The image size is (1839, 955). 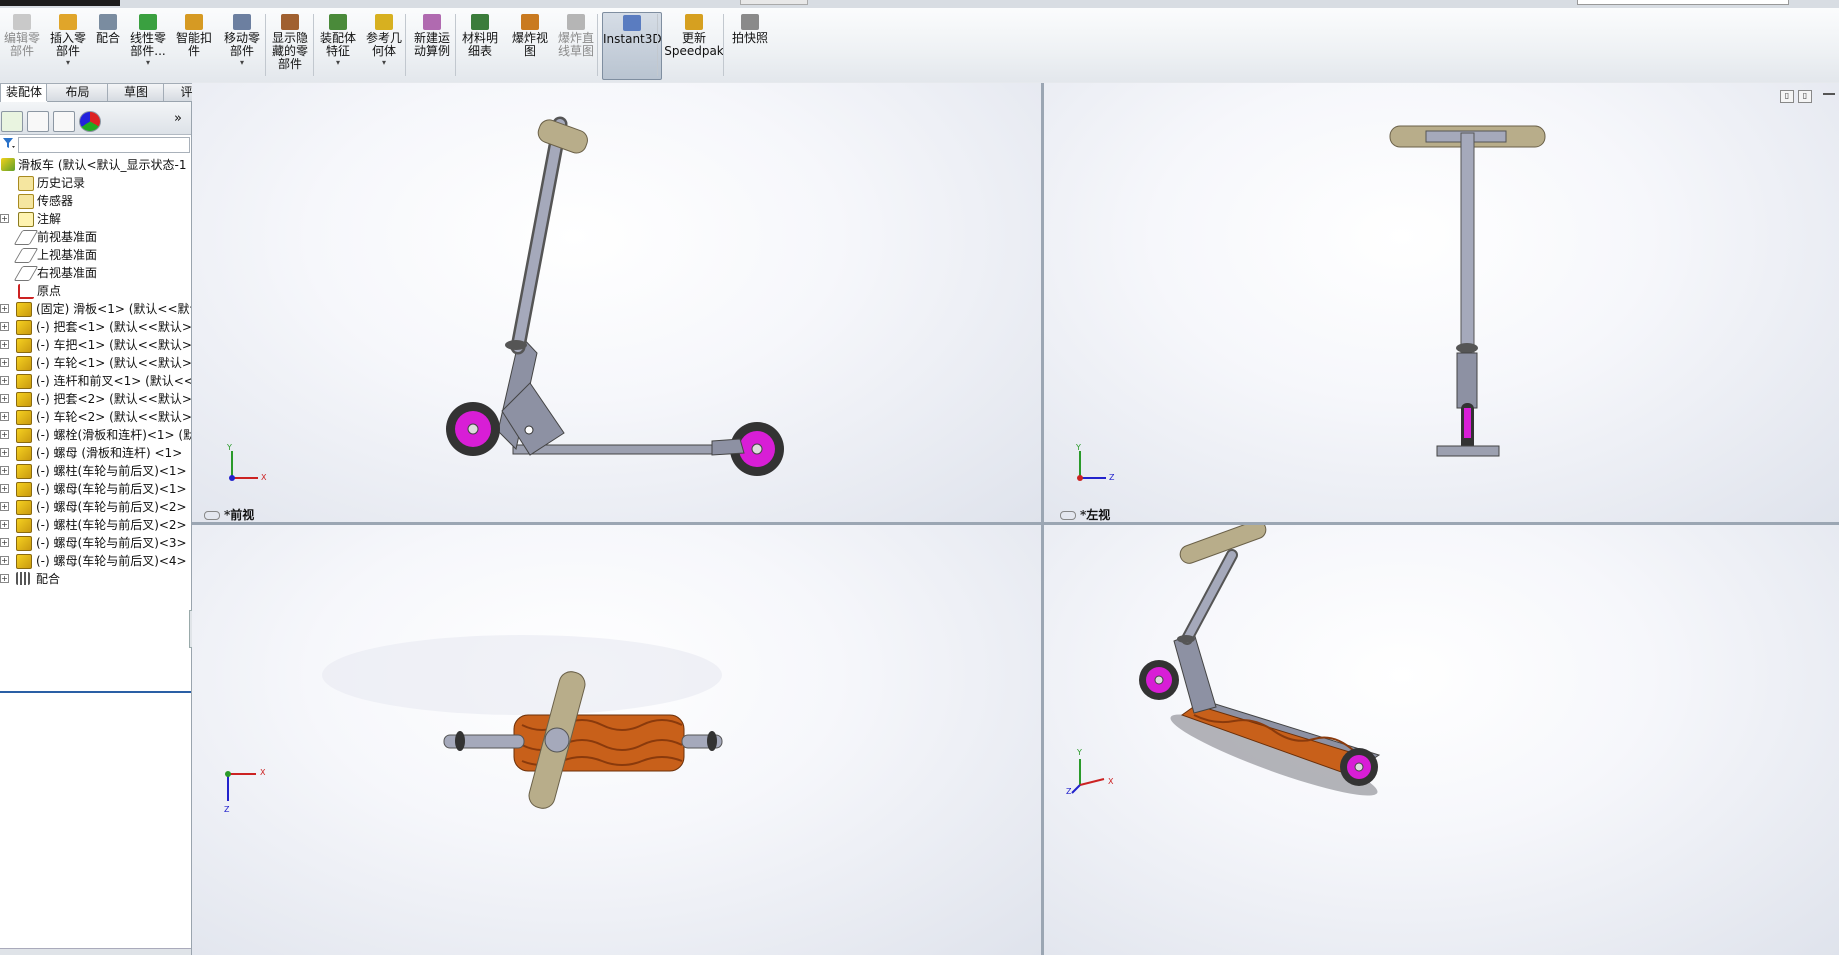 I want to click on linear-pattern-button: 线性零 部件... ▾, so click(x=148, y=45).